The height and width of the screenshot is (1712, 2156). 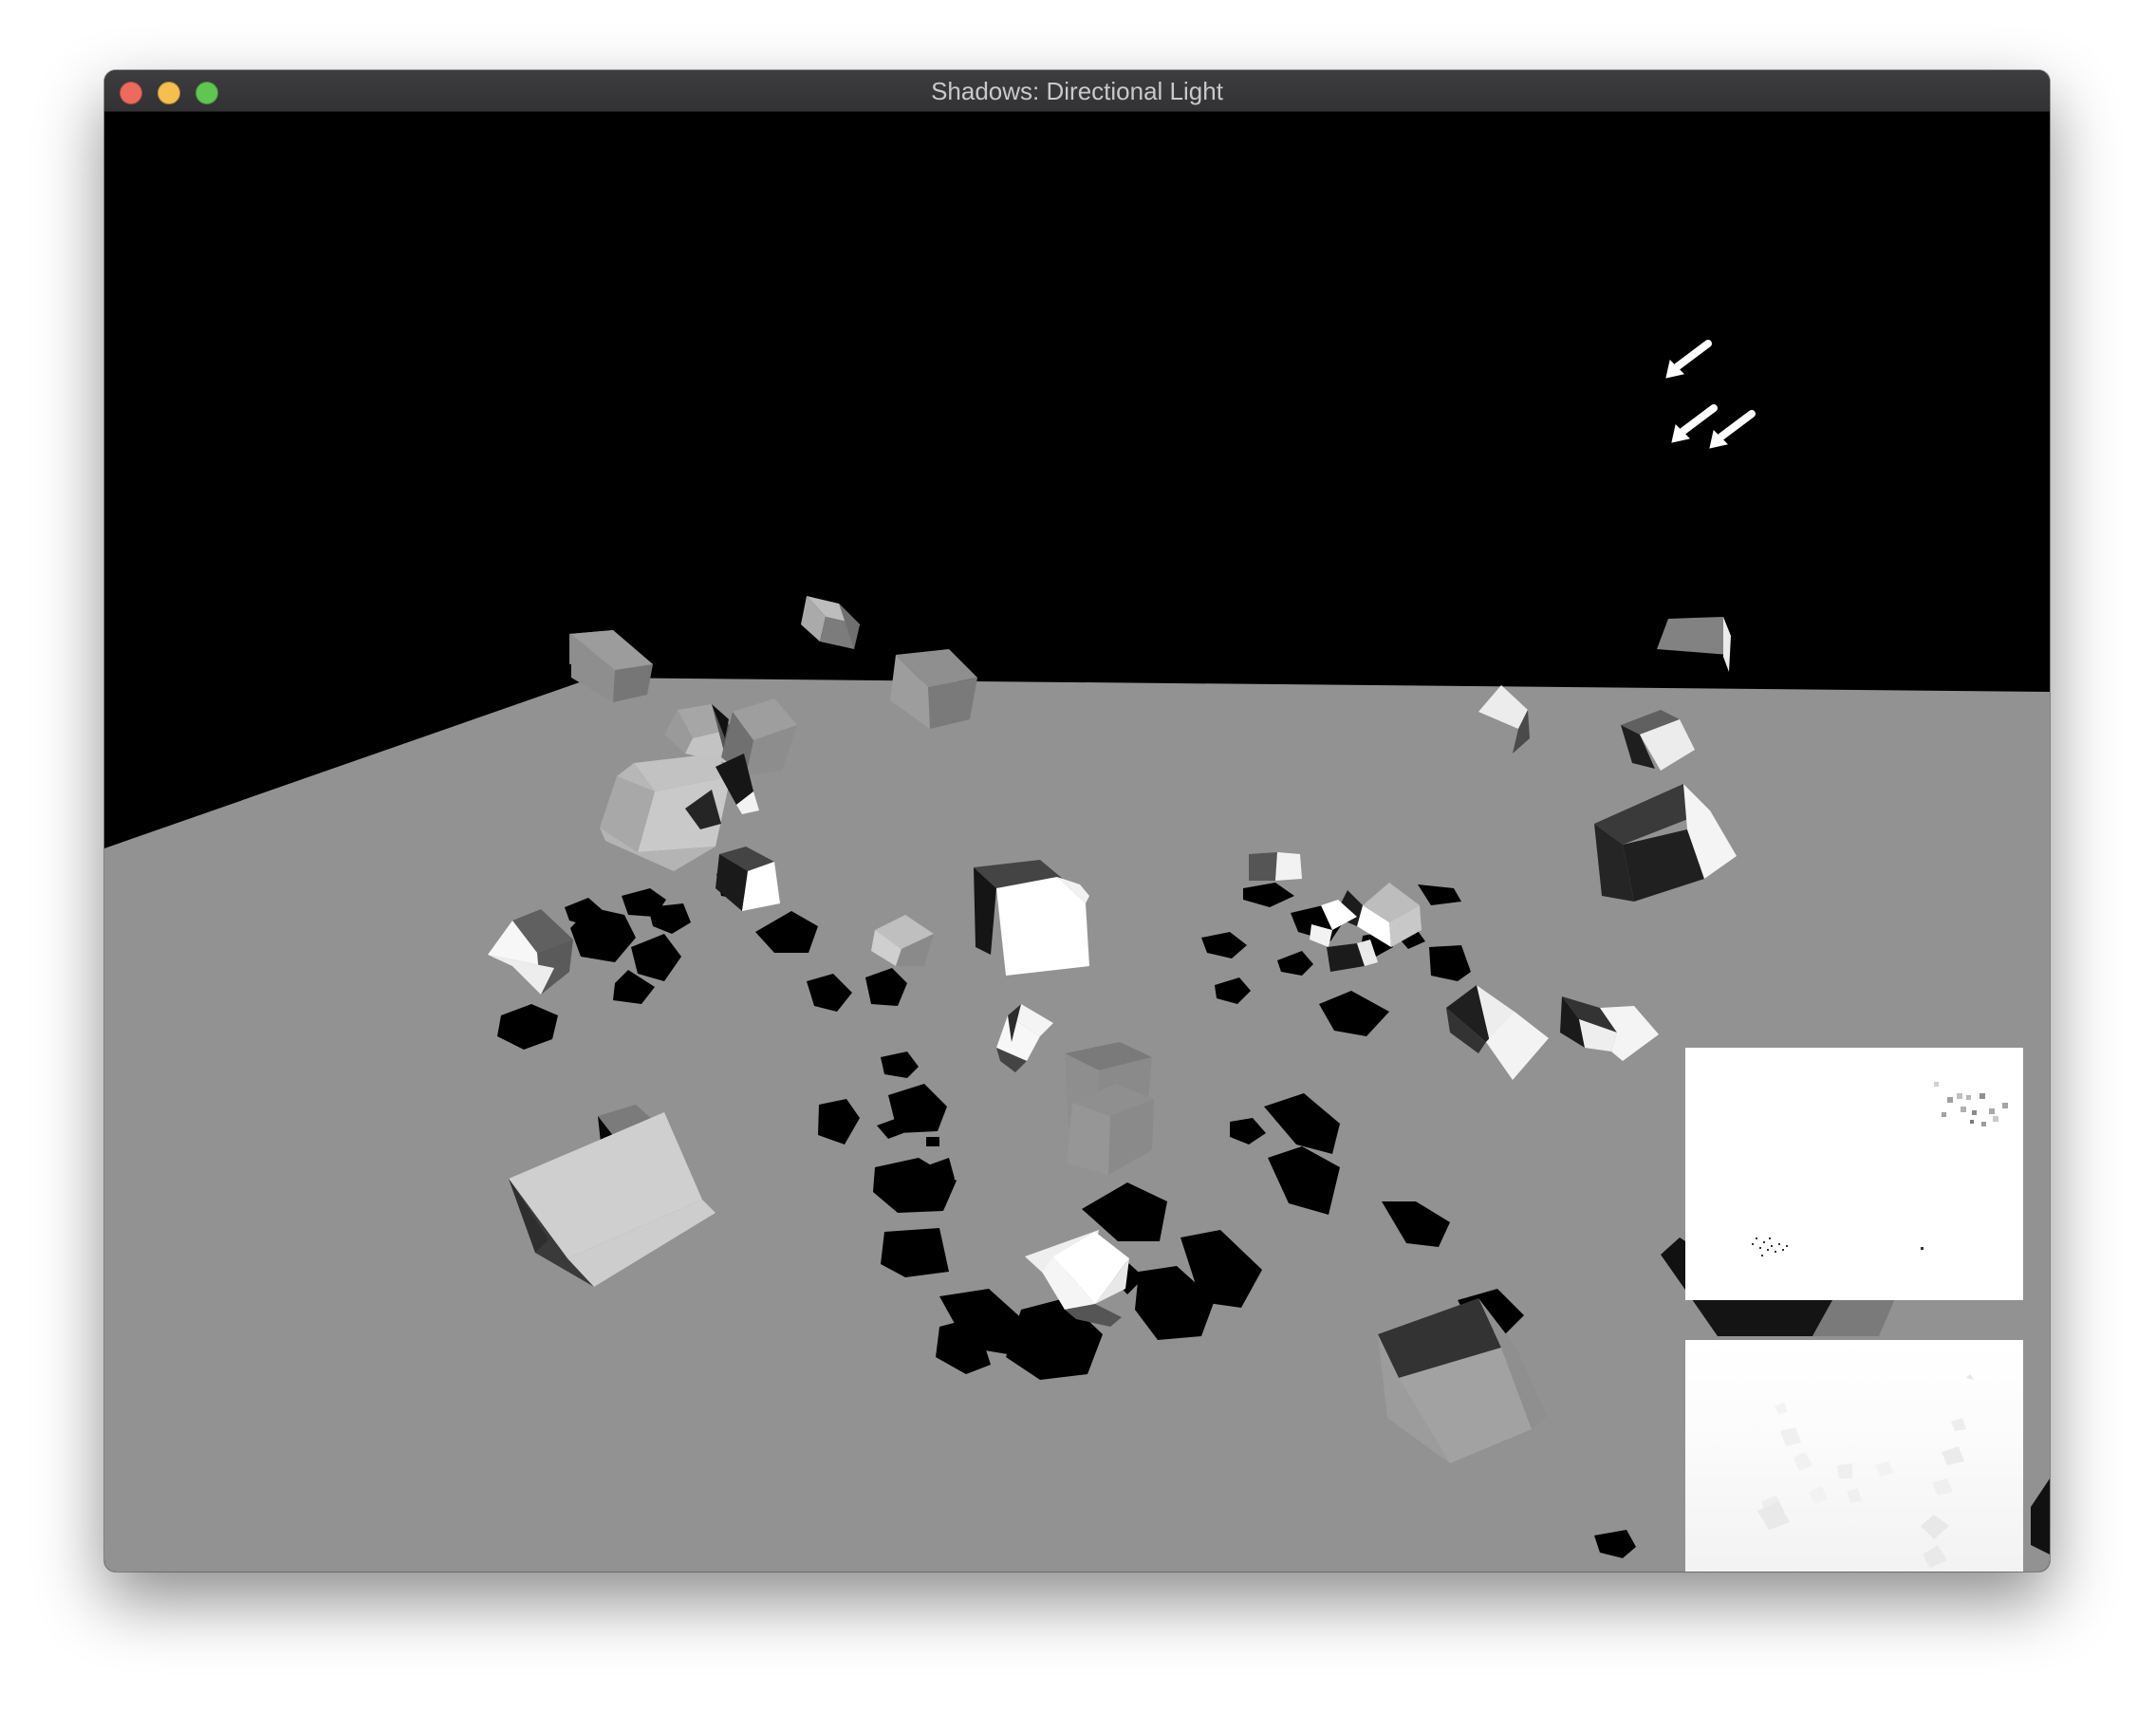 I want to click on window-title: Shadows: Directional Light, so click(x=1077, y=91).